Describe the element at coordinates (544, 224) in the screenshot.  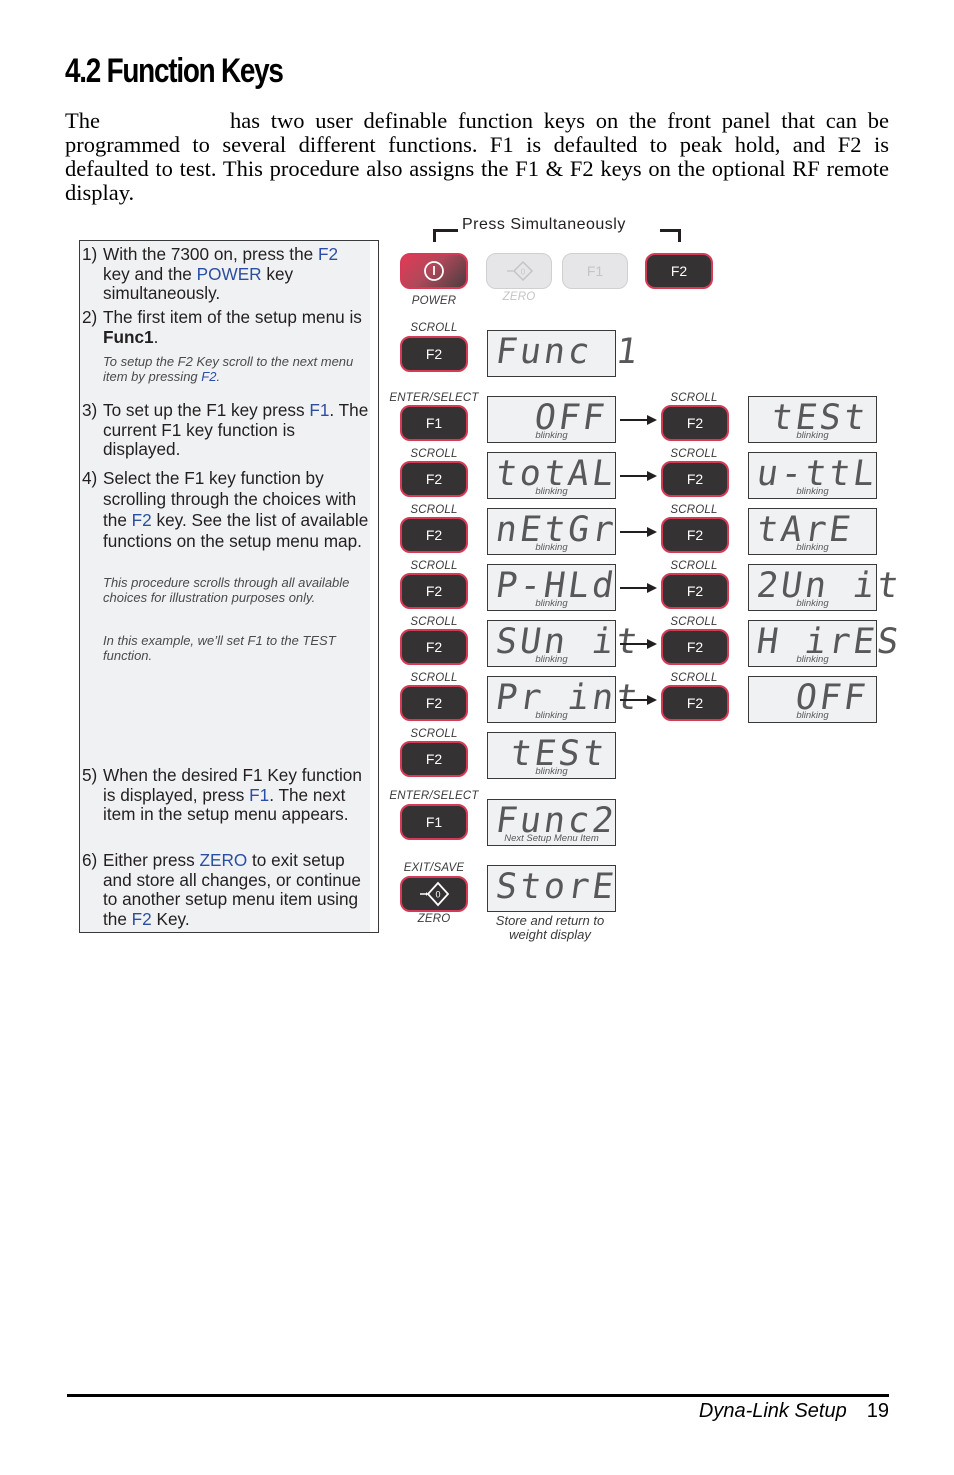
I see `press-simultaneously-label: Press Simultaneously` at that location.